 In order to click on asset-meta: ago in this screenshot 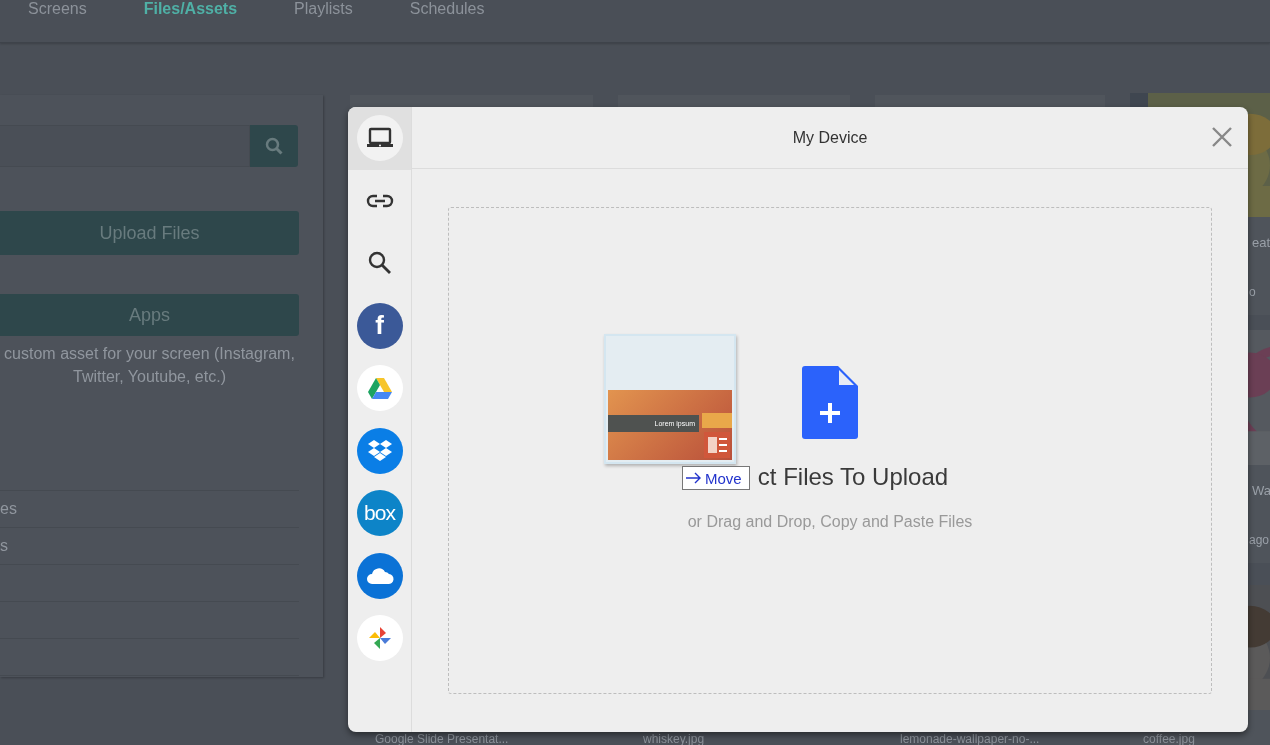, I will do `click(1259, 540)`.